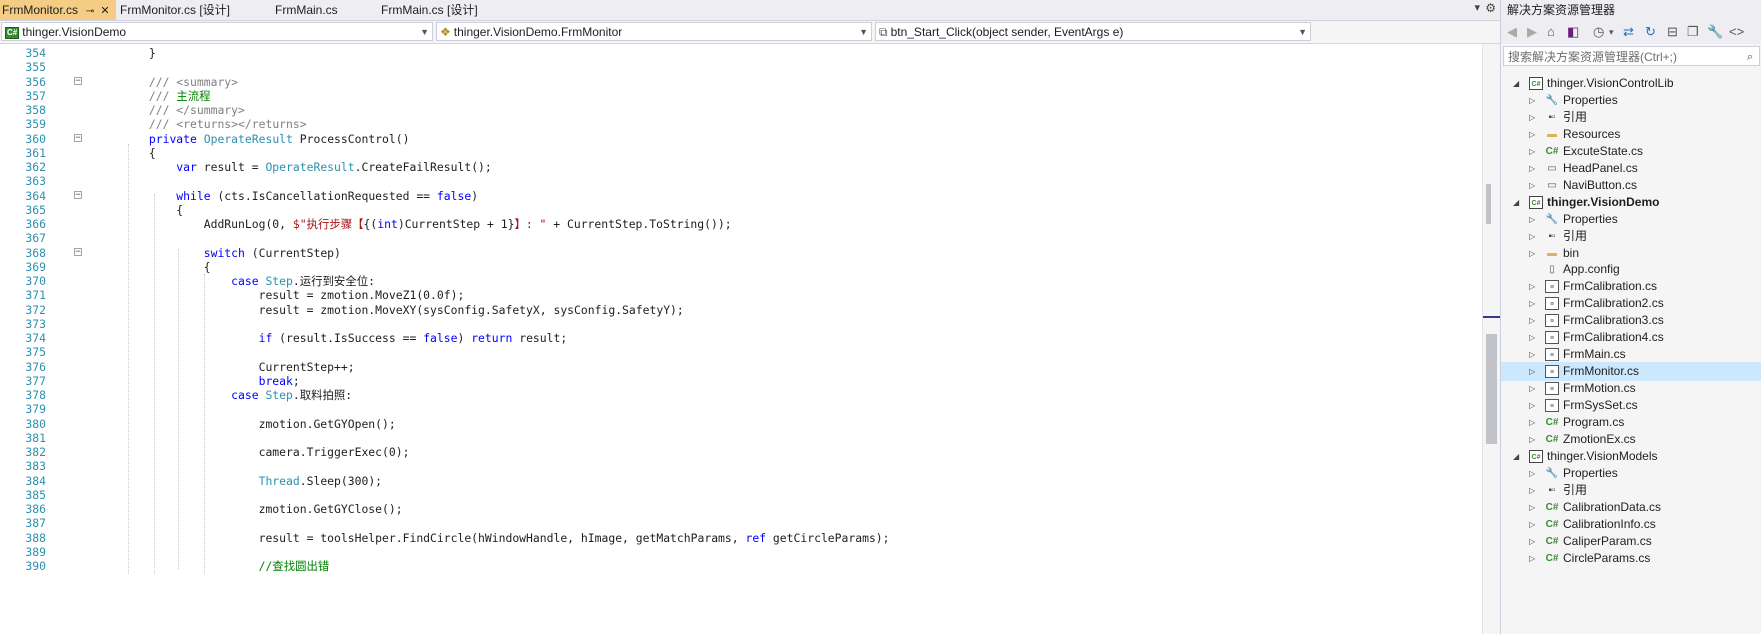 The height and width of the screenshot is (634, 1761). I want to click on tree-item-label: CircleParams.cs, so click(1607, 557).